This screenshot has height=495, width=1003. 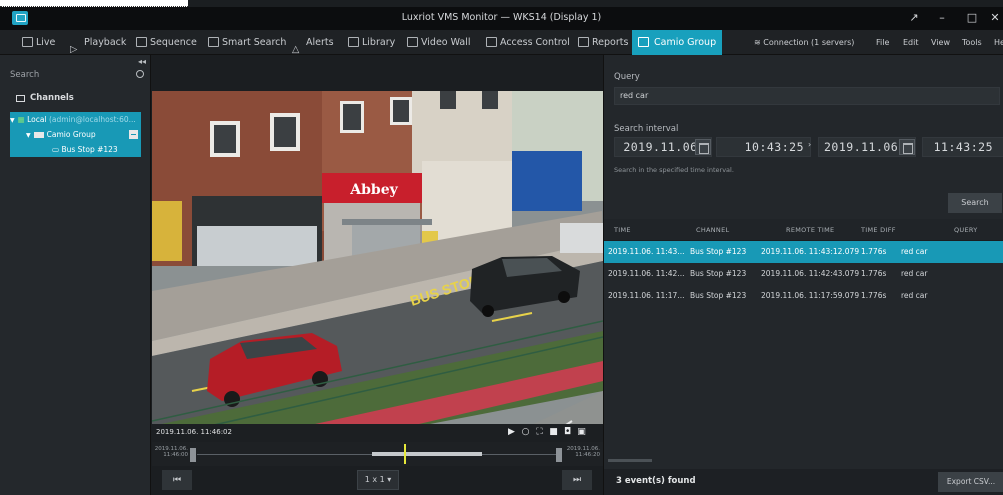 What do you see at coordinates (97, 42) in the screenshot?
I see `menu-playback: ▷ Playback` at bounding box center [97, 42].